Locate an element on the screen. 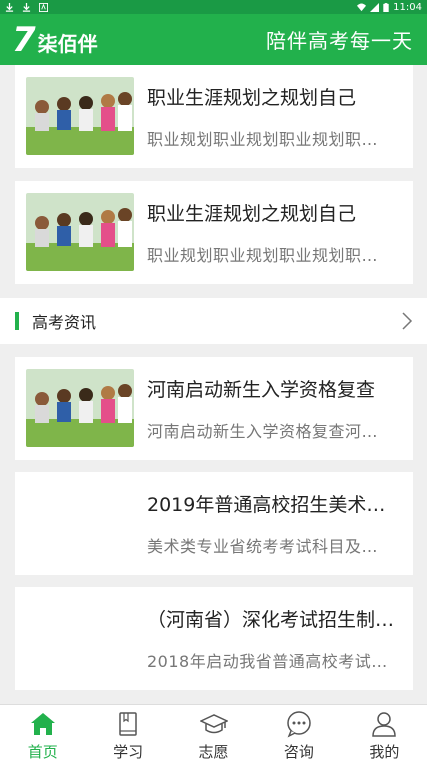  status-time: 11:04 is located at coordinates (407, 7).